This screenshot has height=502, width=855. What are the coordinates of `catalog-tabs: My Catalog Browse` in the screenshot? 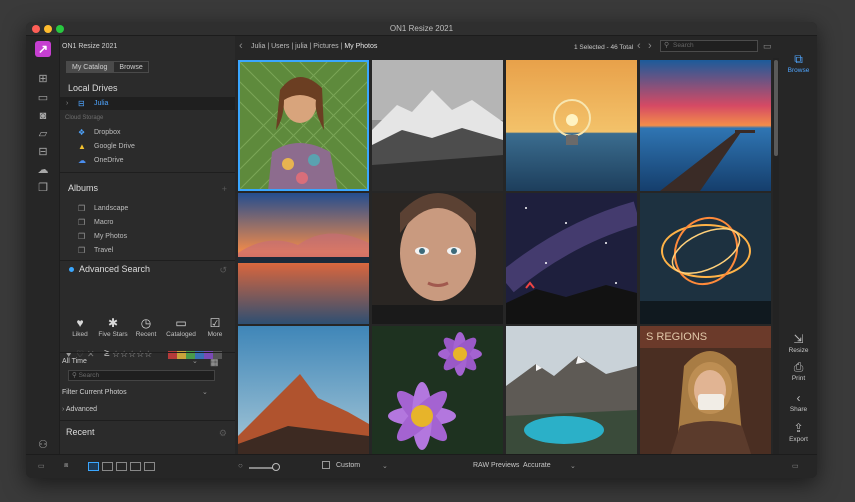 It's located at (107, 67).